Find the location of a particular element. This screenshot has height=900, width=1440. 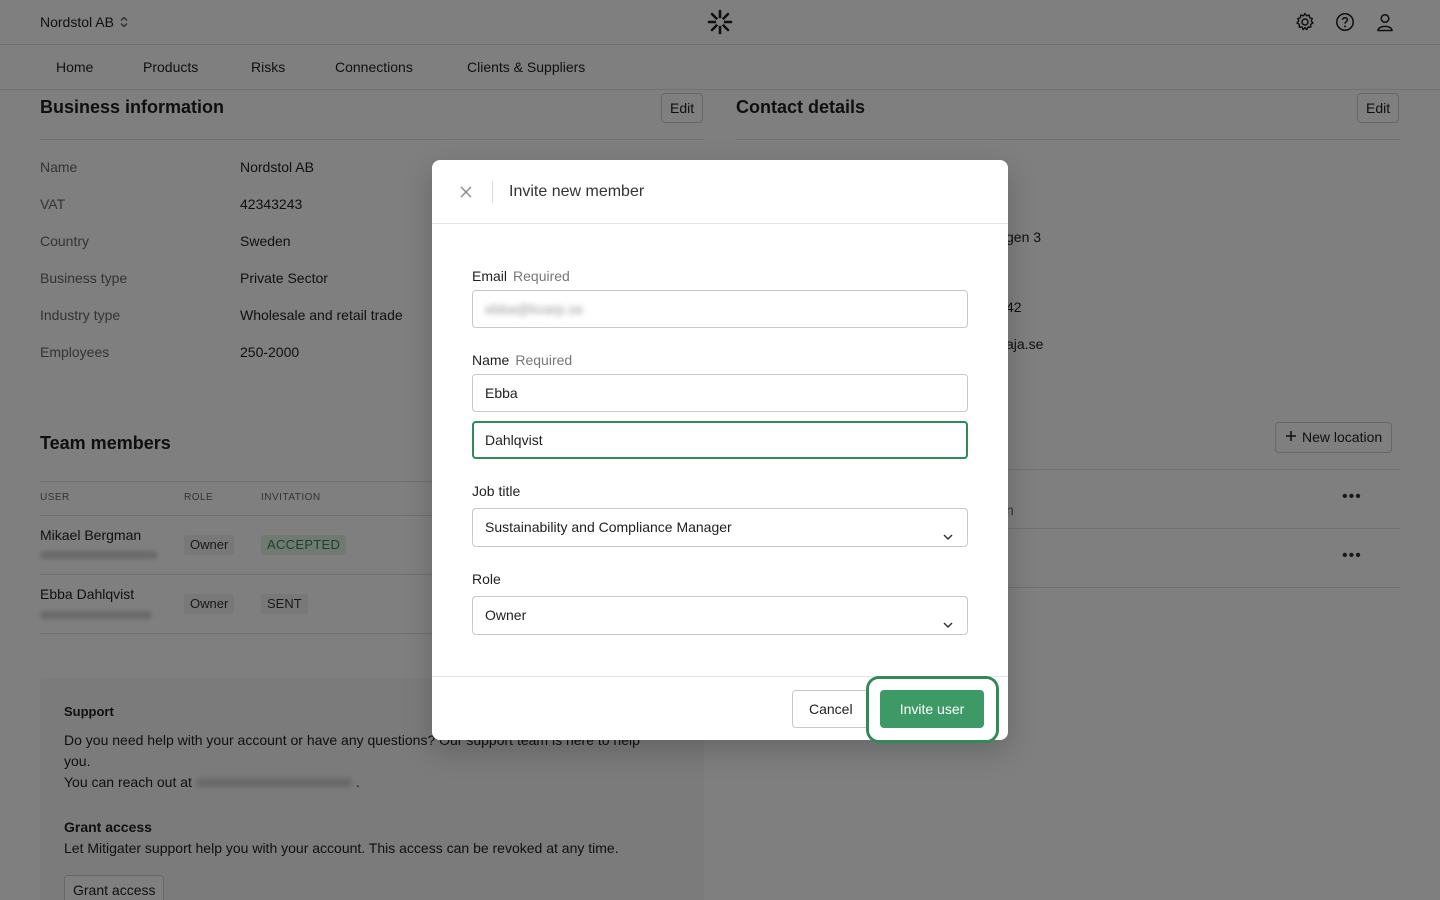

email-label: Email Required is located at coordinates (521, 276).